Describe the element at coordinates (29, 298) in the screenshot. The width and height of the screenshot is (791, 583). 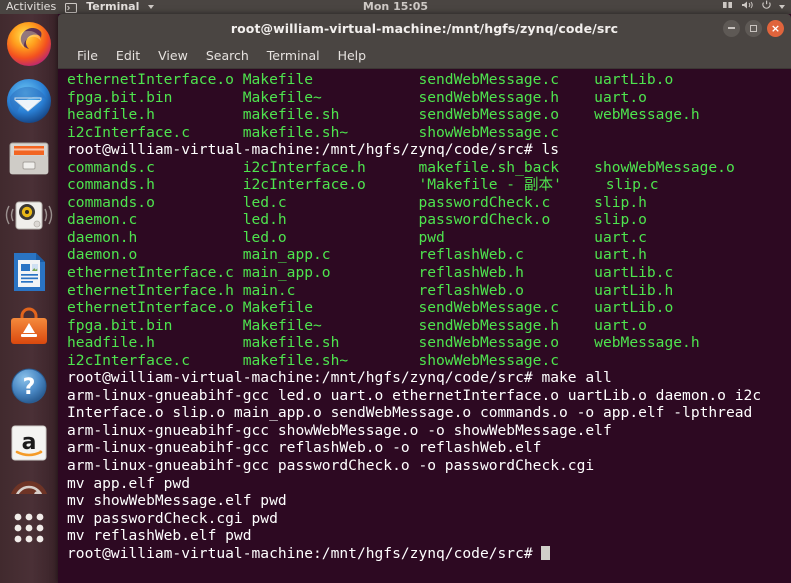
I see `unity-launcher: ? a` at that location.